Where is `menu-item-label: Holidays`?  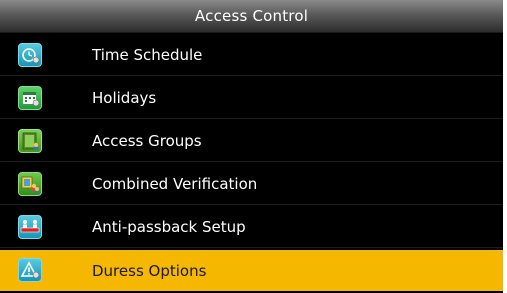 menu-item-label: Holidays is located at coordinates (124, 98).